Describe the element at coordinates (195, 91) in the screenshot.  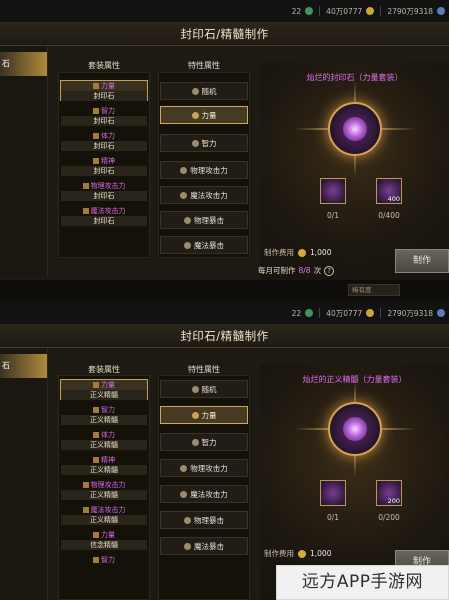
I see `refresh-icon` at that location.